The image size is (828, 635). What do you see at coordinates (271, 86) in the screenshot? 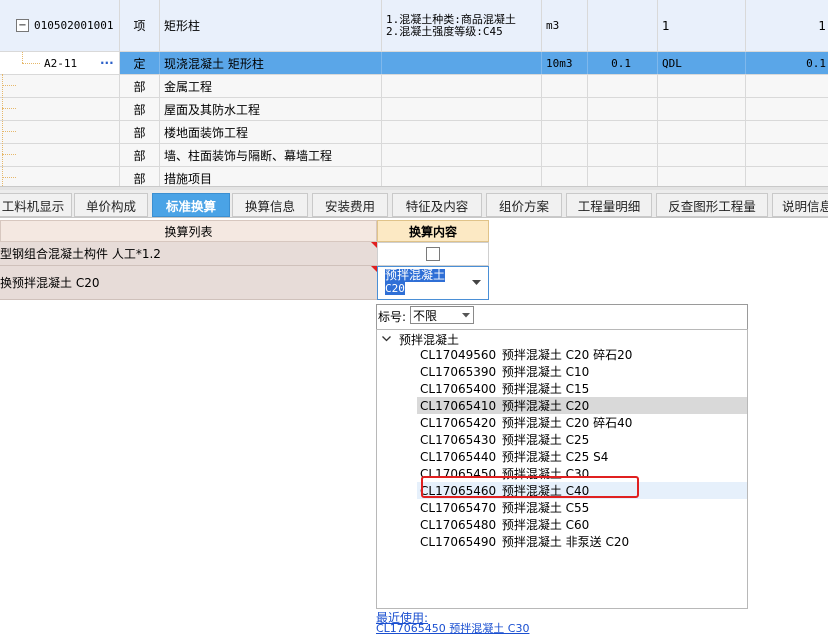
I see `section-name: 金属工程` at bounding box center [271, 86].